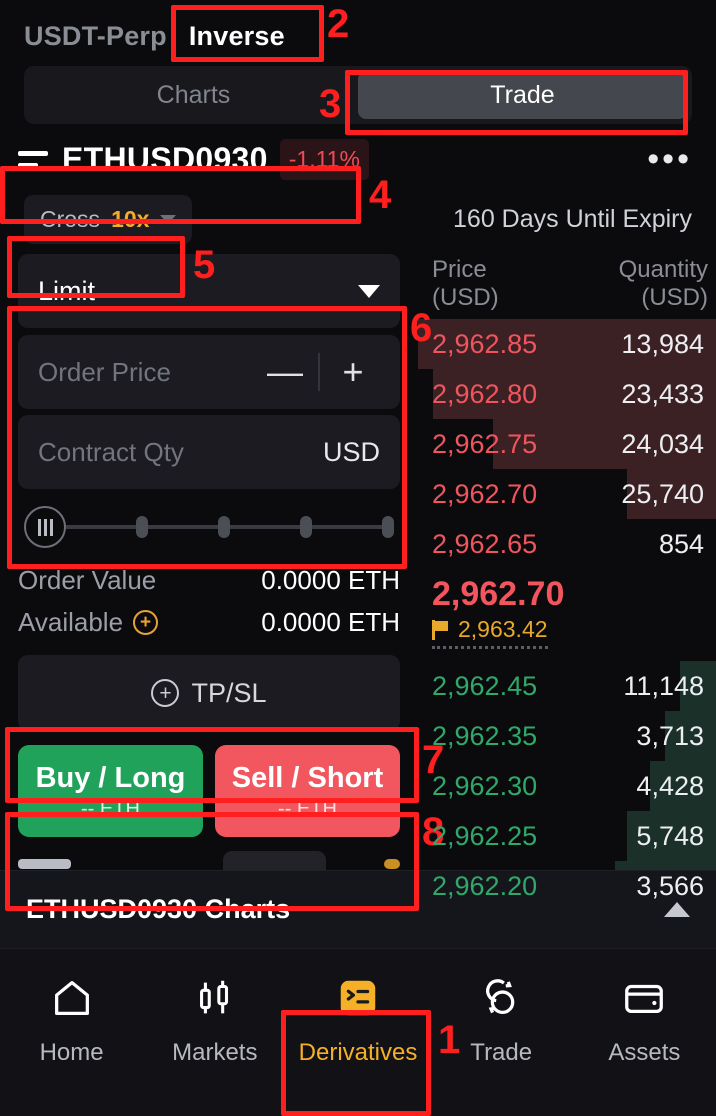 The image size is (716, 1116). I want to click on order-type-value: Limit, so click(67, 290).